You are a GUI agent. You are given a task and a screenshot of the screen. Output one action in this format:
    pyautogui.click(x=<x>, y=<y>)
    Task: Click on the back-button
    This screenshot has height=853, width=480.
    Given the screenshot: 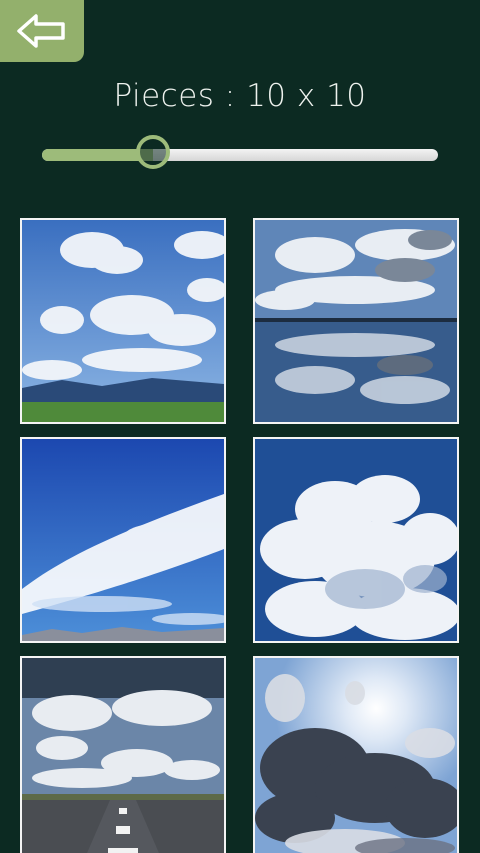 What is the action you would take?
    pyautogui.click(x=42, y=31)
    